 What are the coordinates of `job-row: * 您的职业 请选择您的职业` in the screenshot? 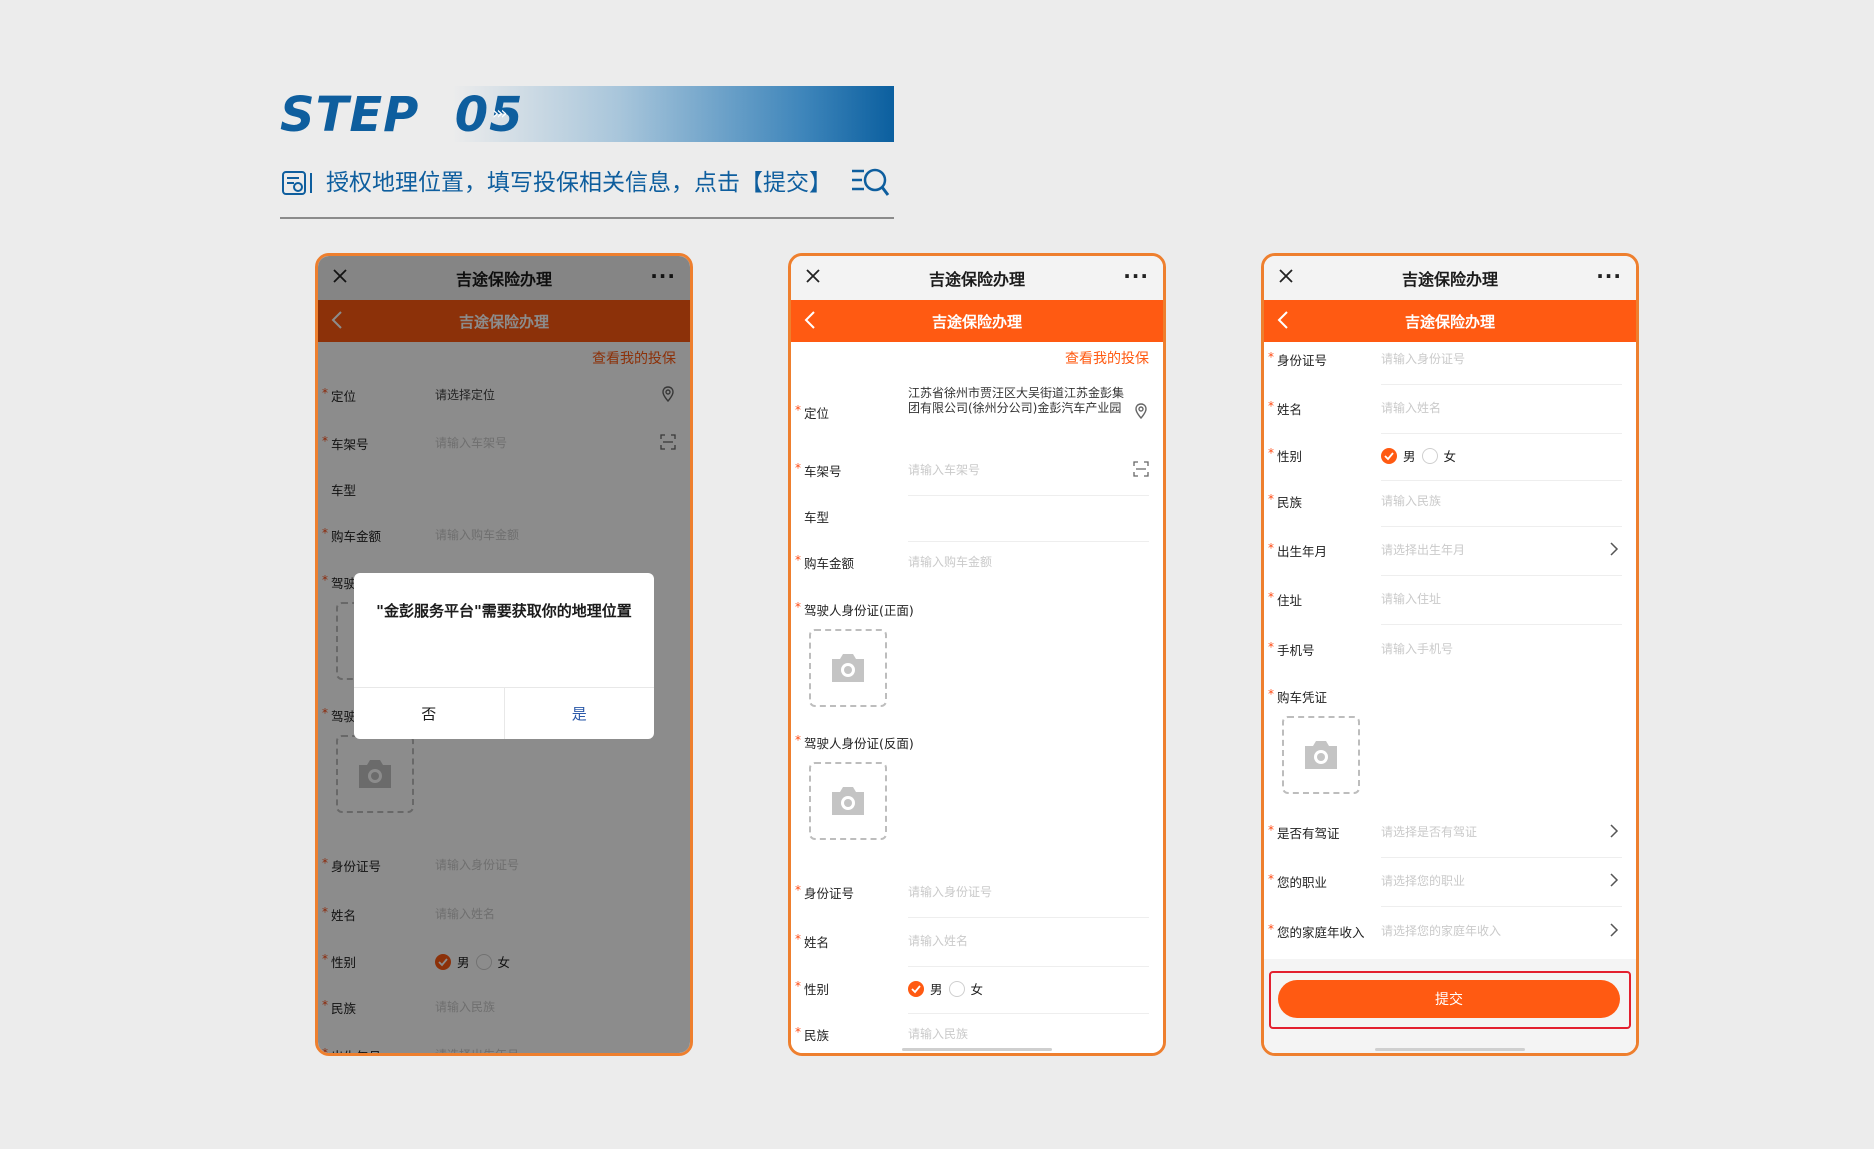 It's located at (1450, 889).